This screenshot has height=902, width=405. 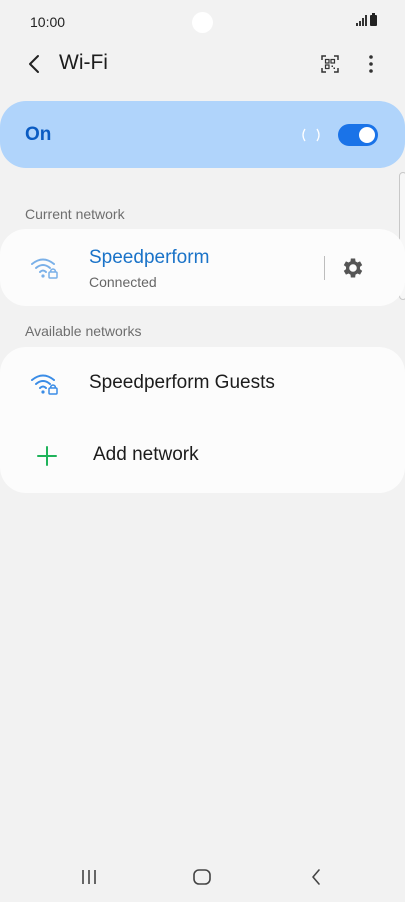 What do you see at coordinates (202, 64) in the screenshot?
I see `app-bar: Wi-Fi` at bounding box center [202, 64].